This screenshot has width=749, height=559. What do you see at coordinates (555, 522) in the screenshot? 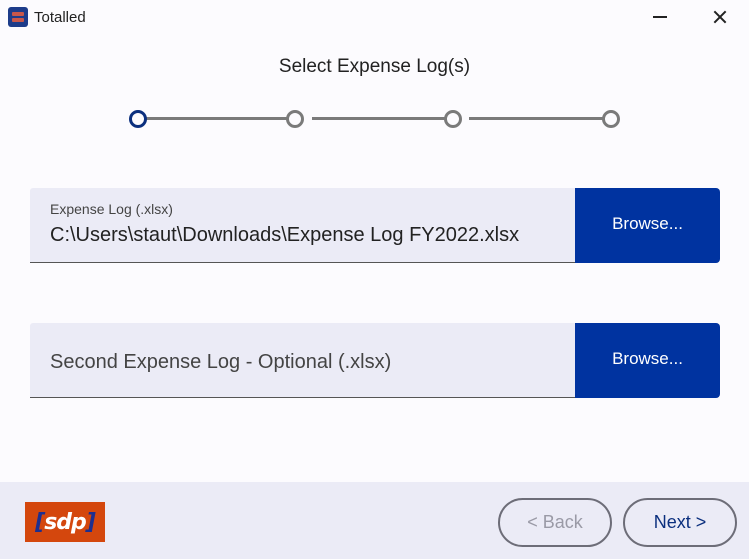
I see `back-button: < Back` at bounding box center [555, 522].